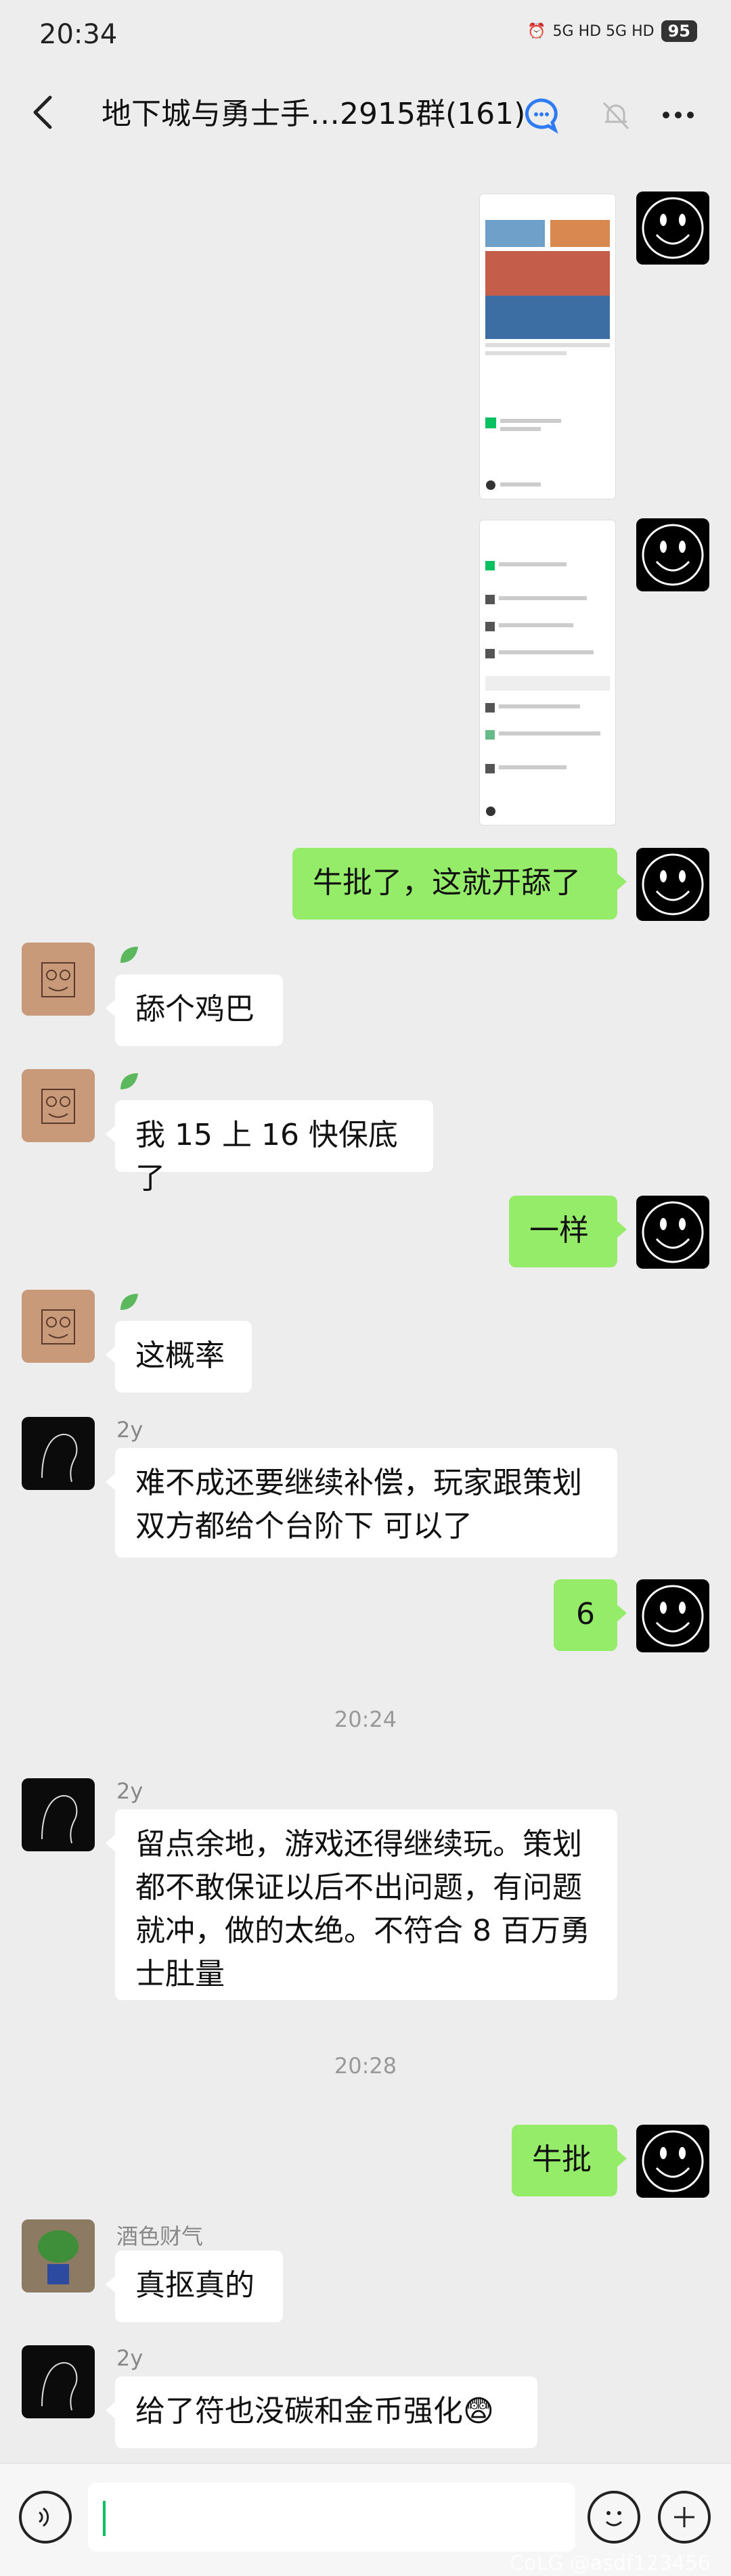 Image resolution: width=731 pixels, height=2576 pixels. What do you see at coordinates (616, 115) in the screenshot?
I see `mute-bell-icon` at bounding box center [616, 115].